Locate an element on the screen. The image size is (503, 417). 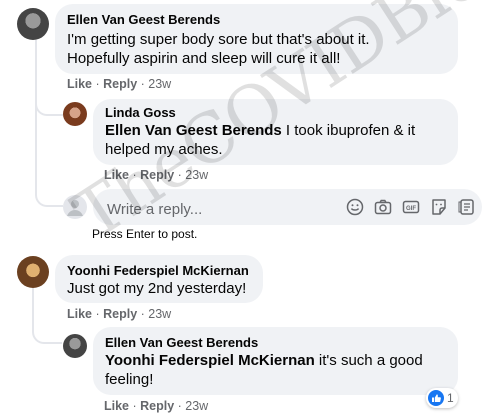
reaction-count: 1 is located at coordinates (450, 398).